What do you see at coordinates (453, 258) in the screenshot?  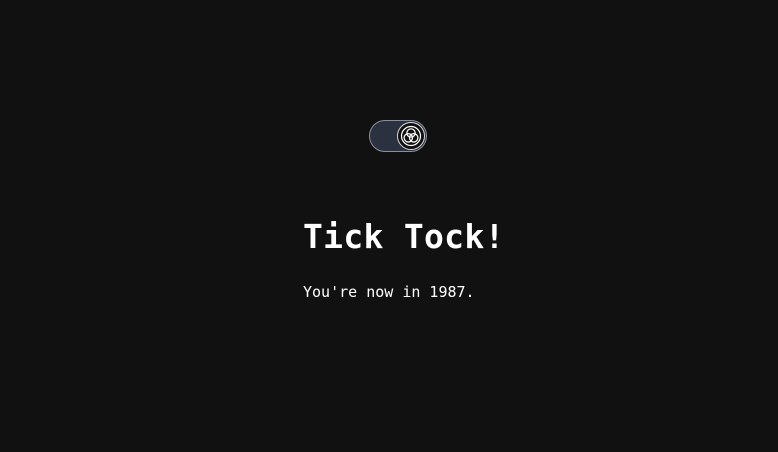 I see `message-area: Tick Tock! You're now in 1987.` at bounding box center [453, 258].